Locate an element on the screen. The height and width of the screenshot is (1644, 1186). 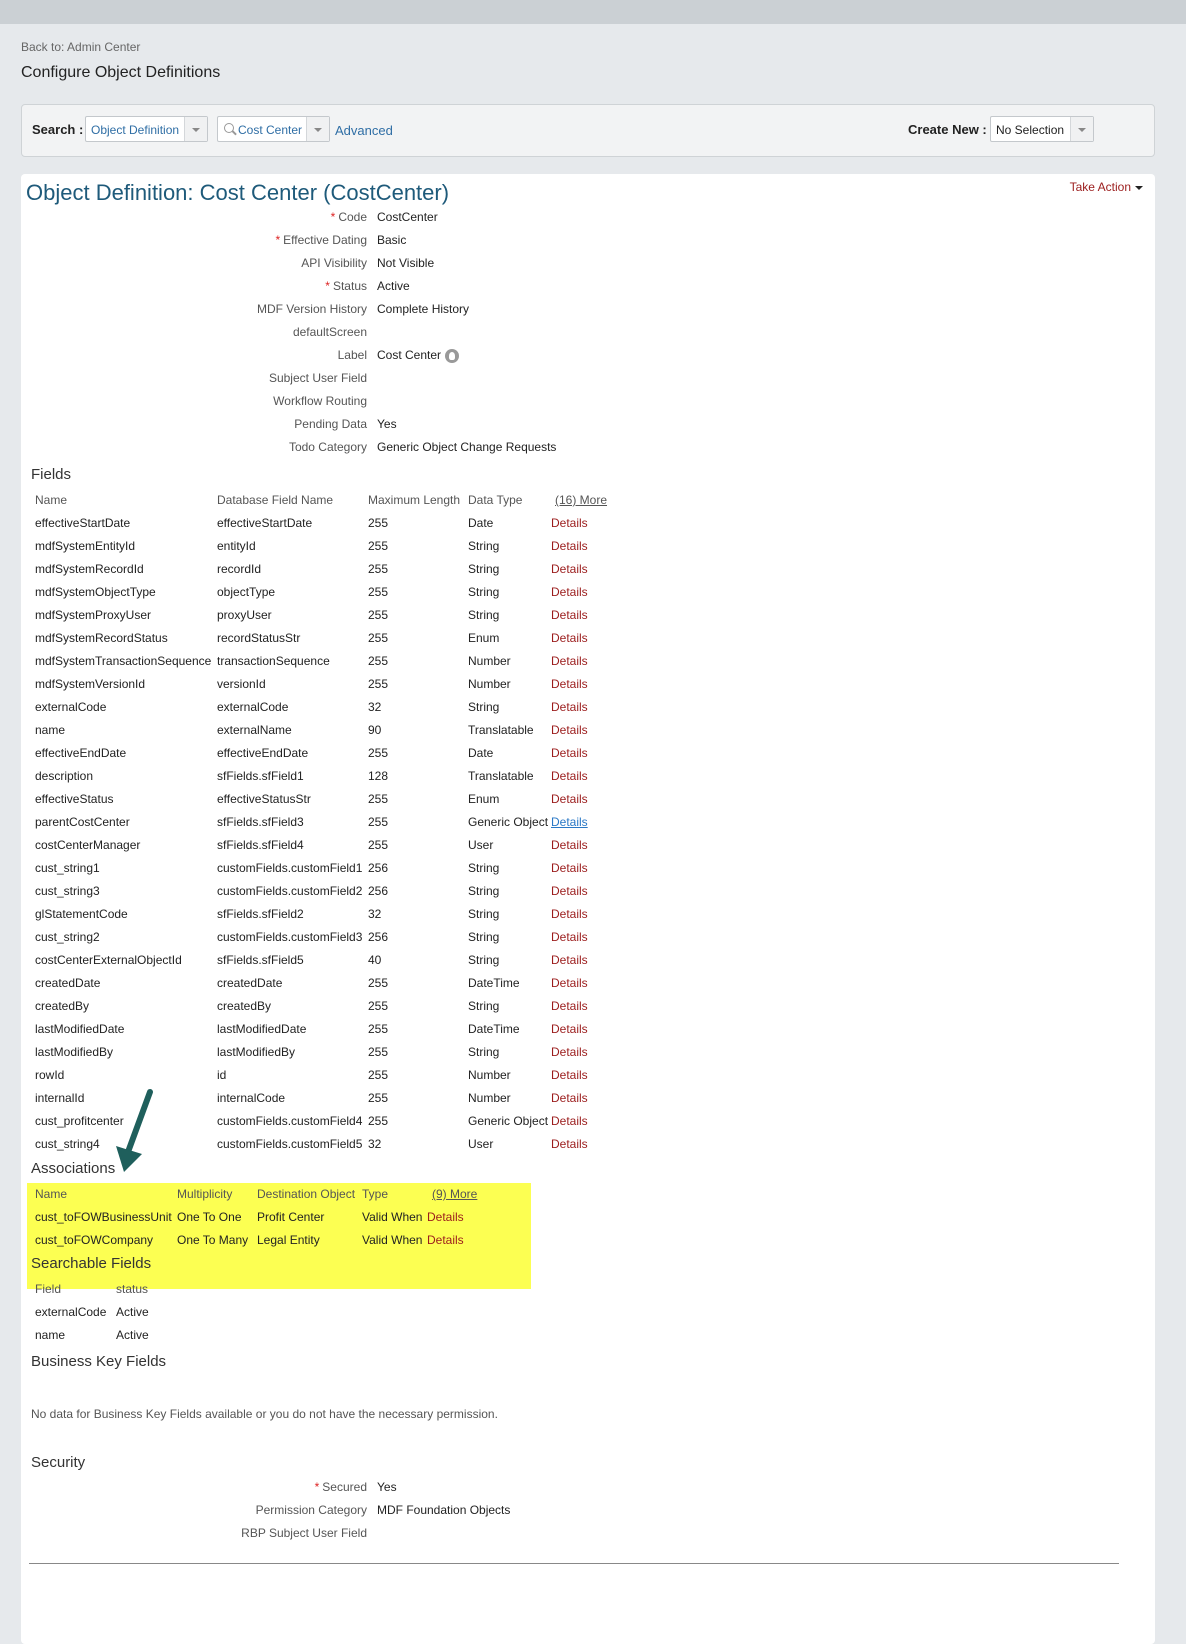
table-cell: parentCostCenter is located at coordinates (82, 822).